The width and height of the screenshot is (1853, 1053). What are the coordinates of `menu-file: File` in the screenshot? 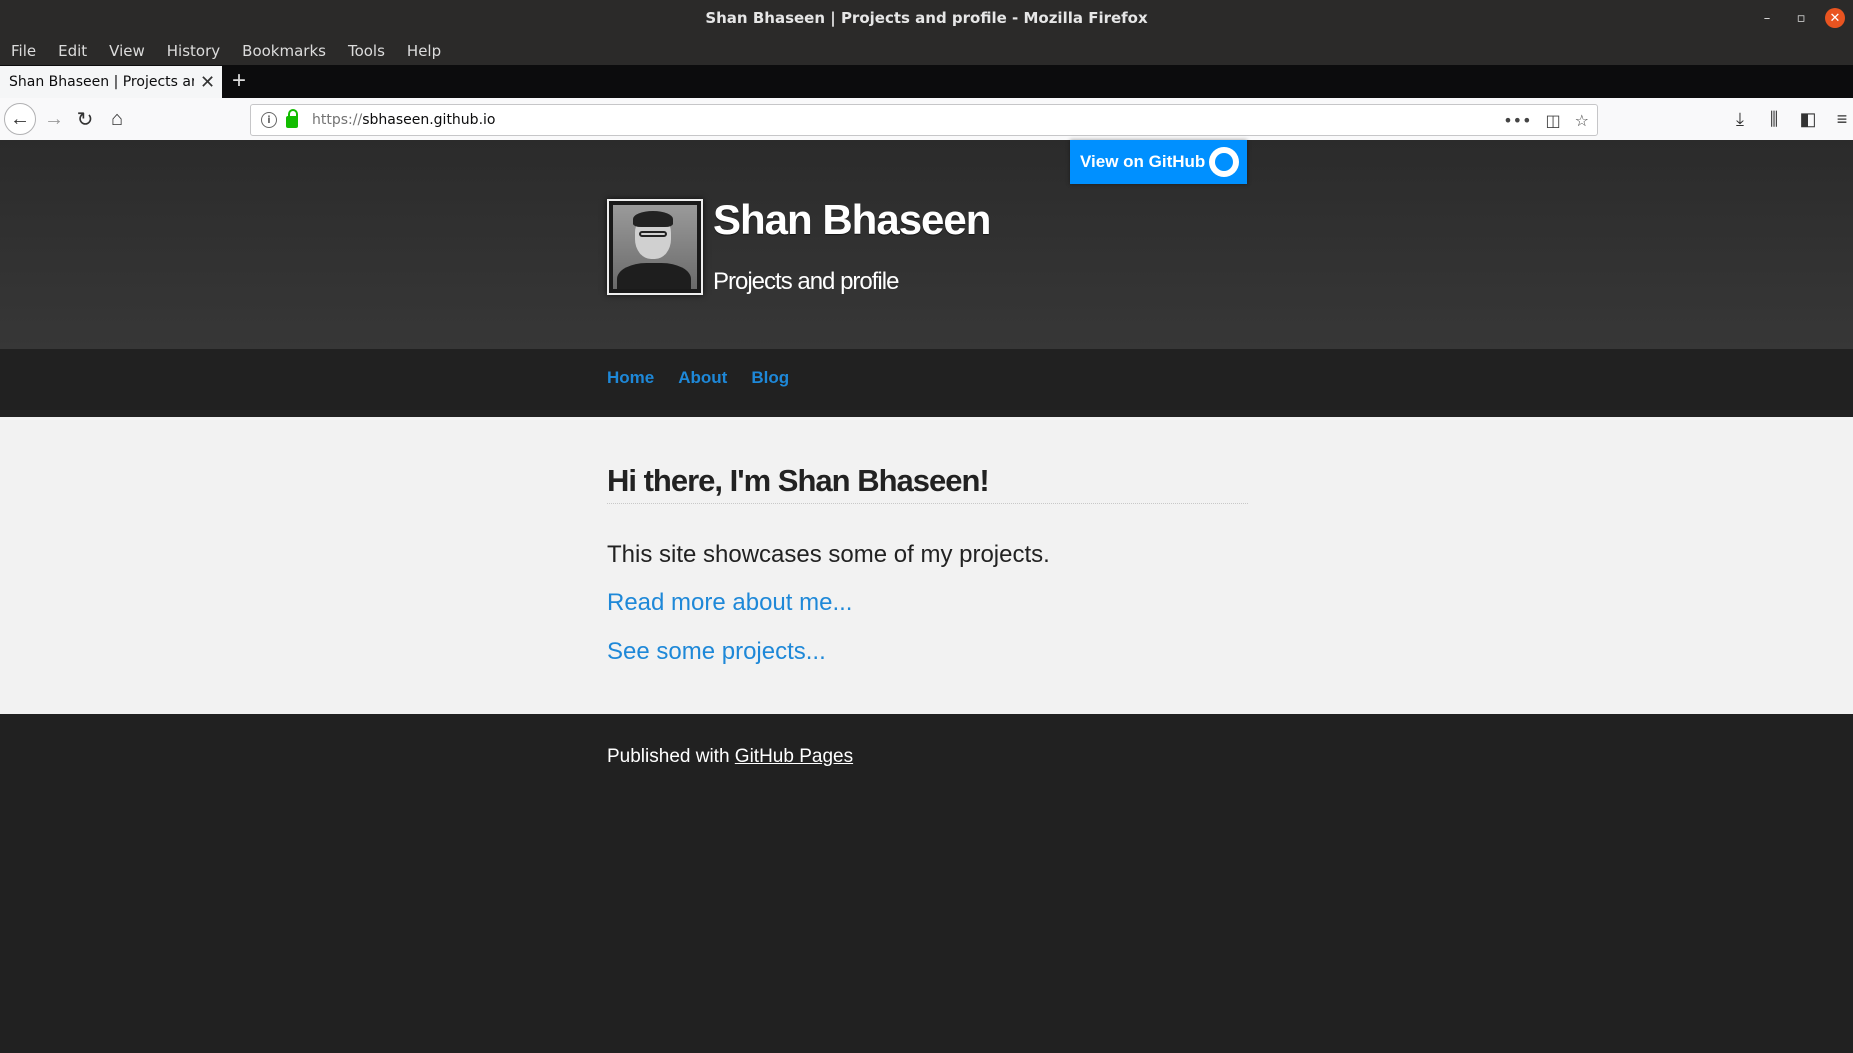 It's located at (23, 51).